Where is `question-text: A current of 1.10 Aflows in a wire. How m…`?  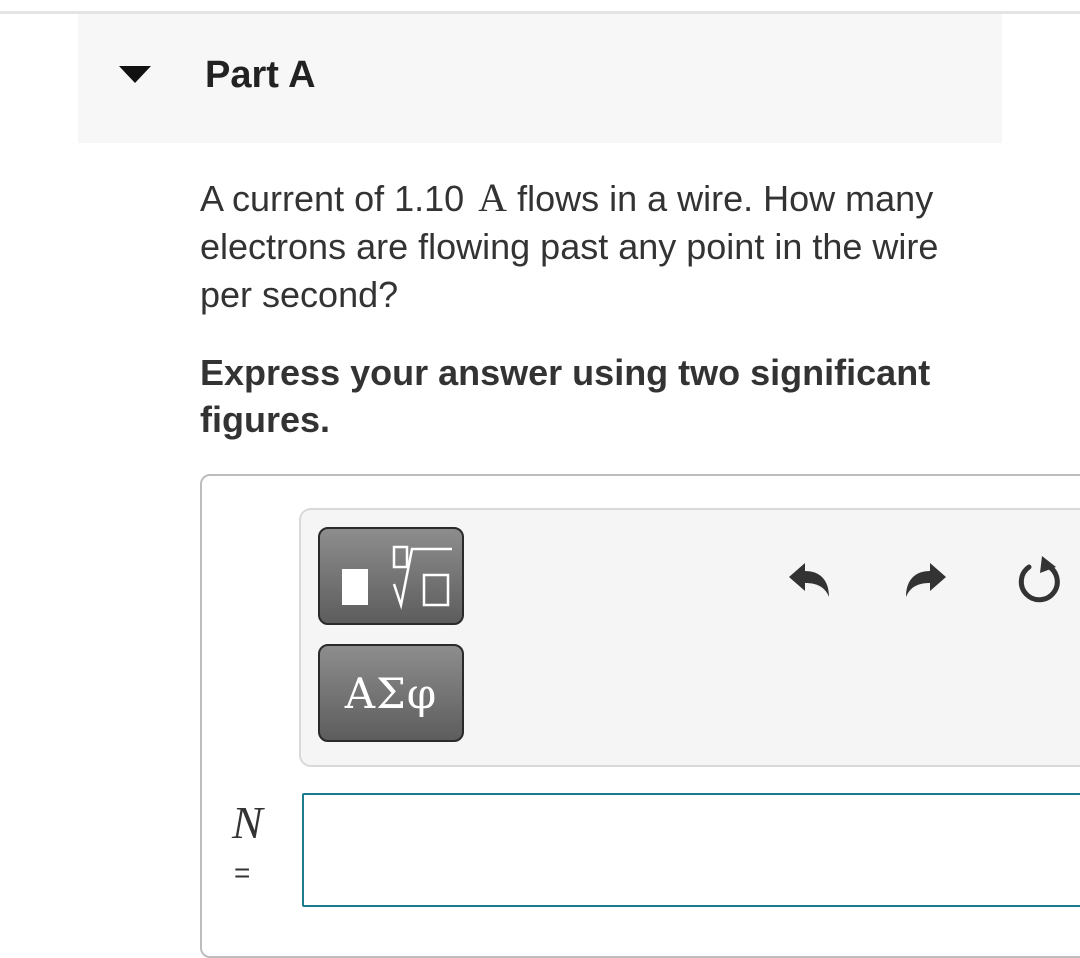 question-text: A current of 1.10 Aflows in a wire. How m… is located at coordinates (600, 246).